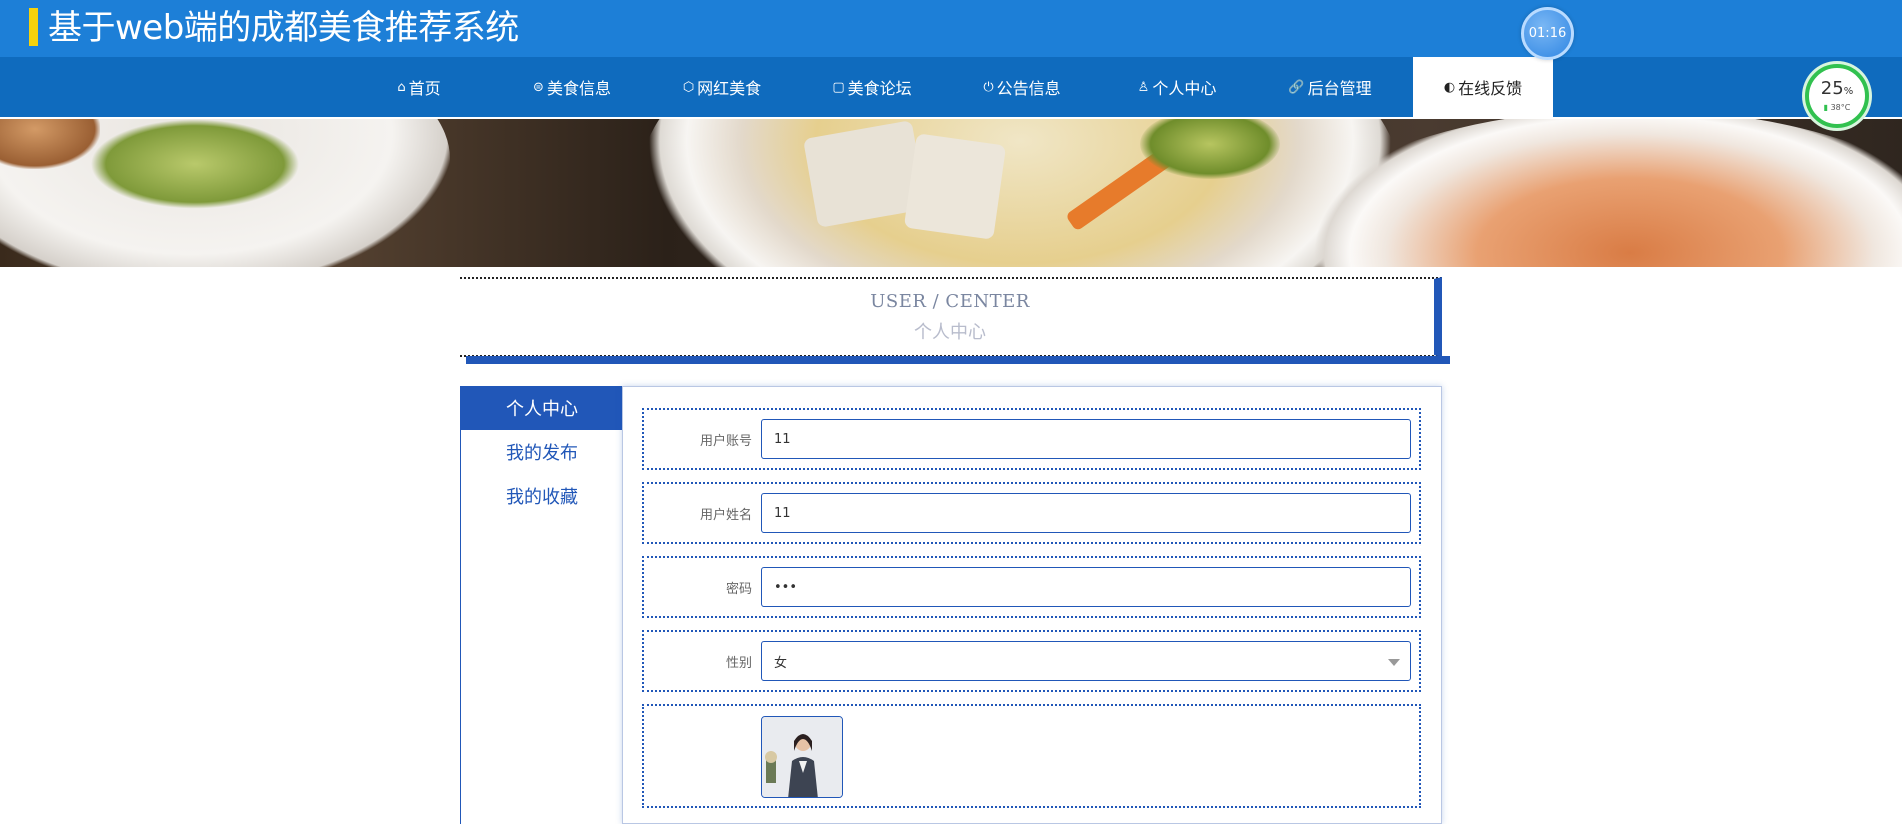 The width and height of the screenshot is (1902, 824). What do you see at coordinates (33, 27) in the screenshot?
I see `title-accent-bar` at bounding box center [33, 27].